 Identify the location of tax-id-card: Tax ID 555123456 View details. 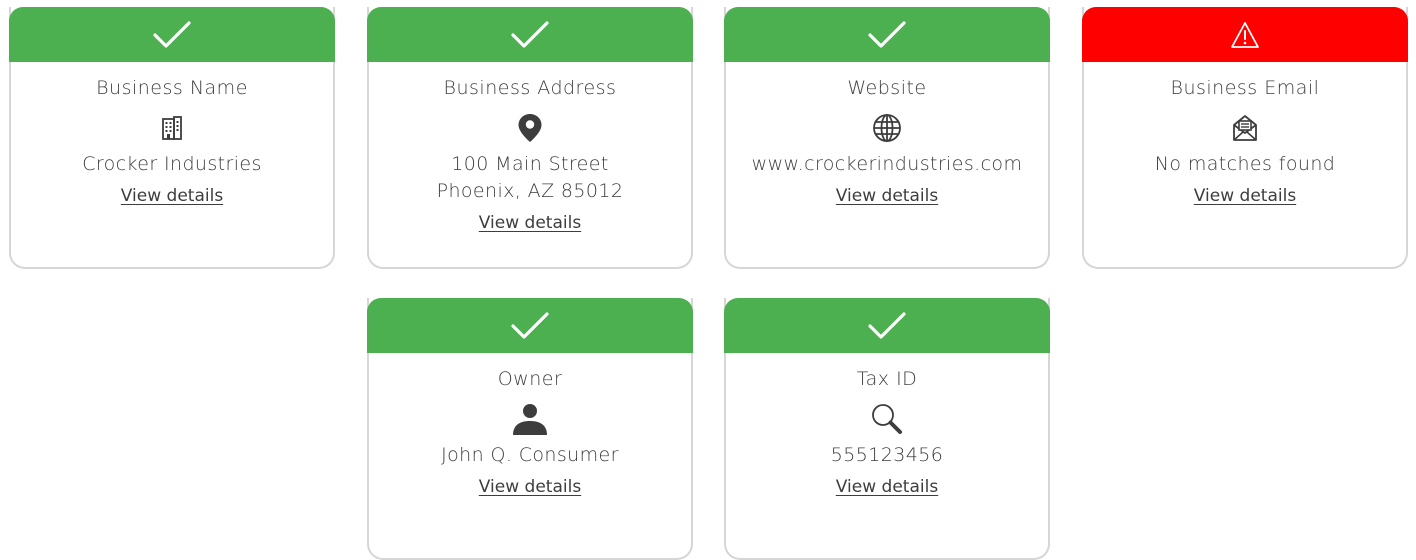
(887, 429).